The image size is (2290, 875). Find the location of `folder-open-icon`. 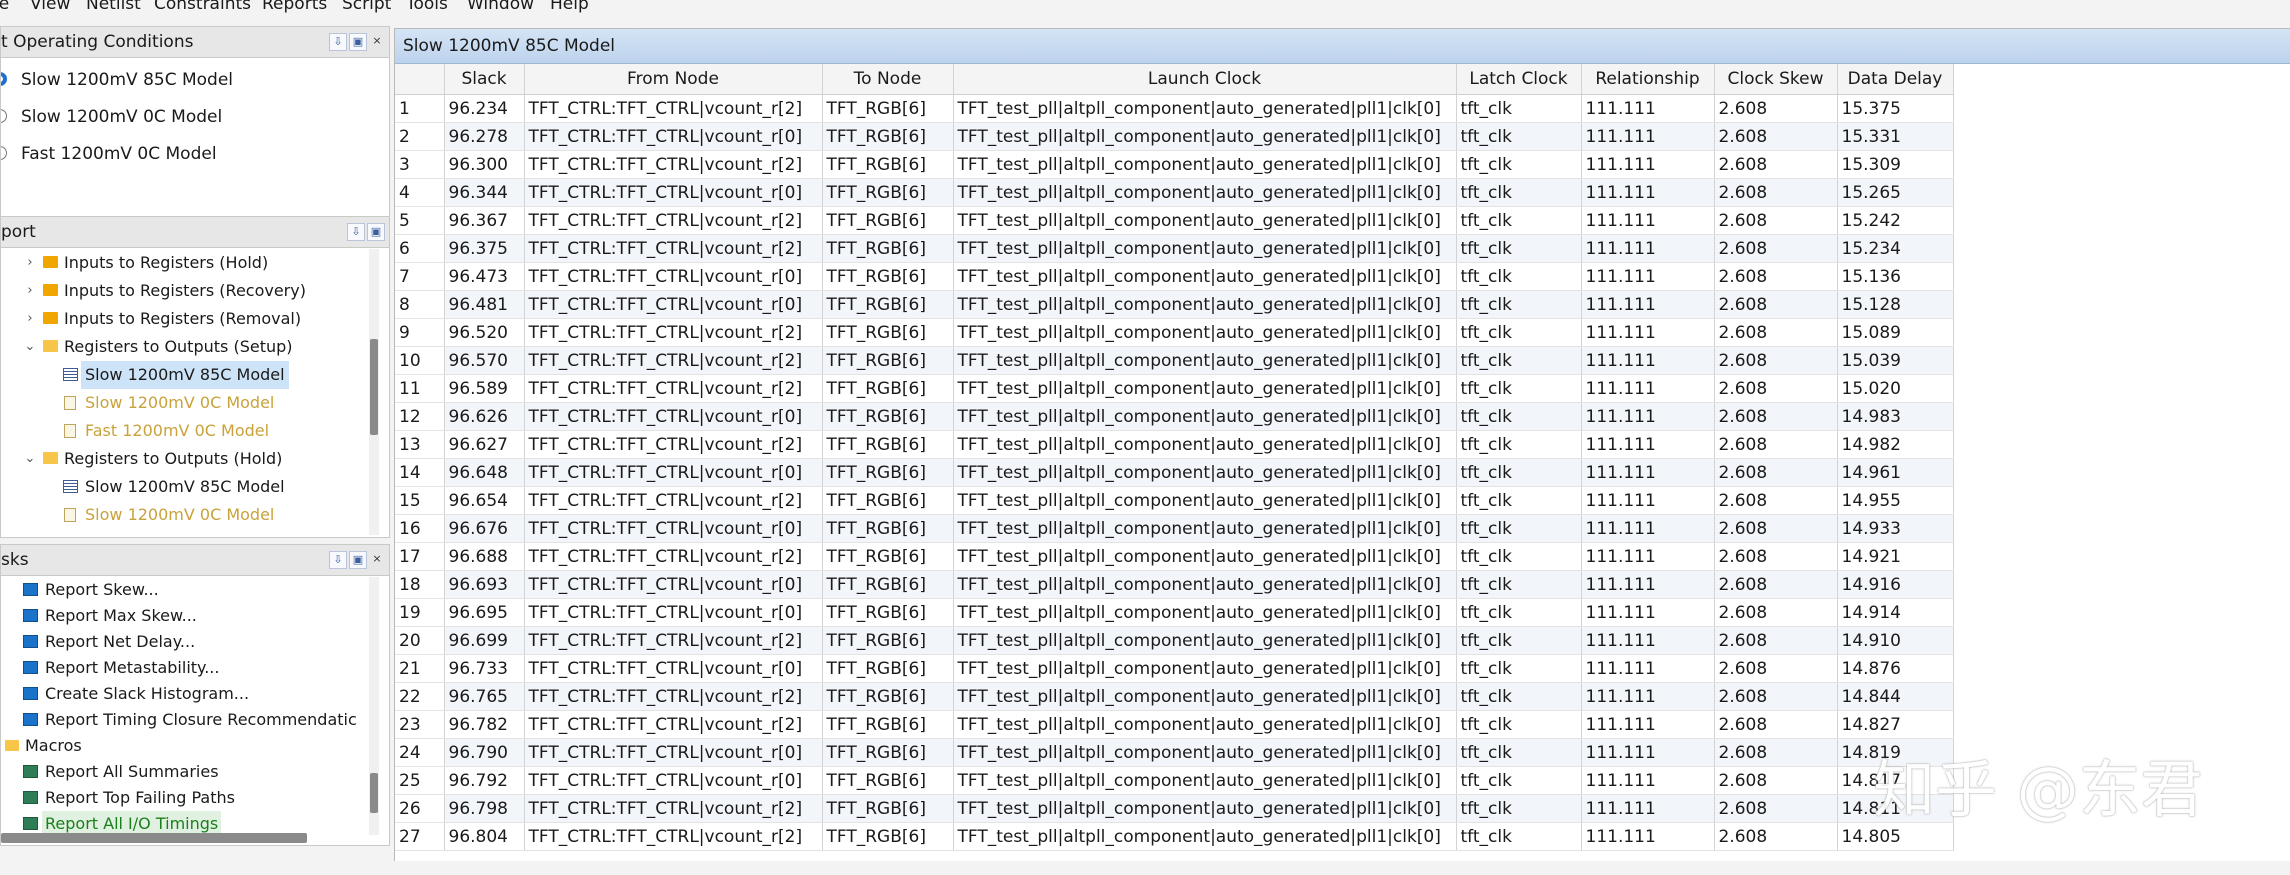

folder-open-icon is located at coordinates (12, 745).